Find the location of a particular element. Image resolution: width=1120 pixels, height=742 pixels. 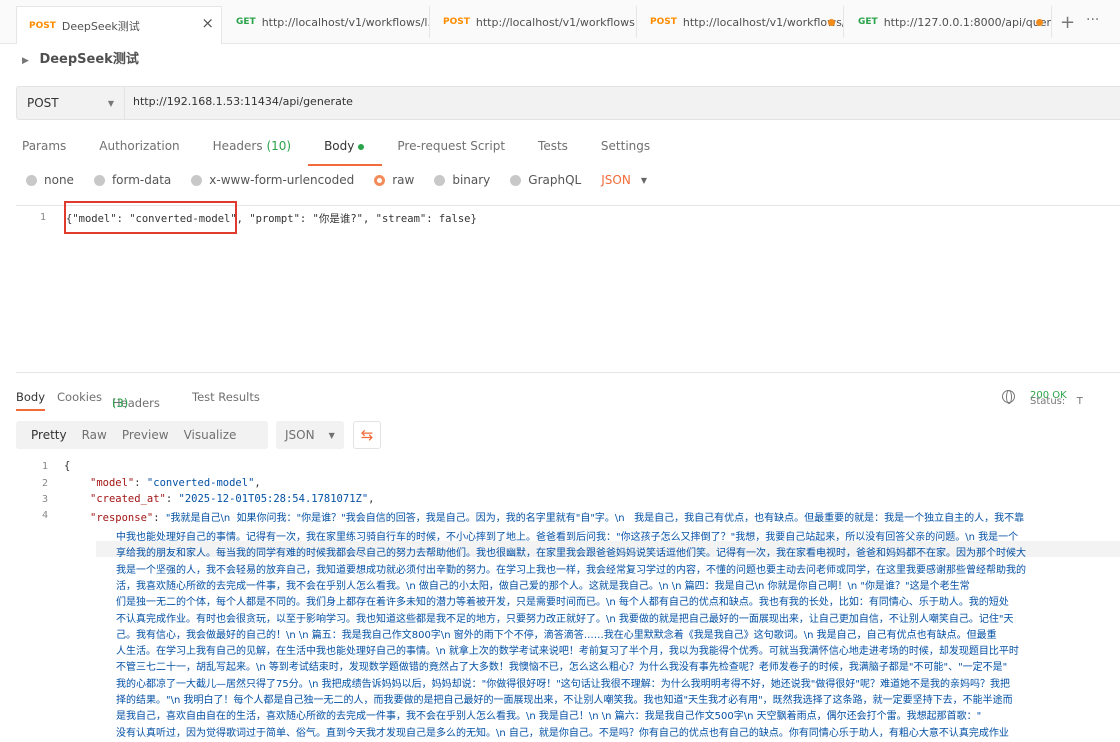

expand-caret-icon: ▶ is located at coordinates (25, 61).